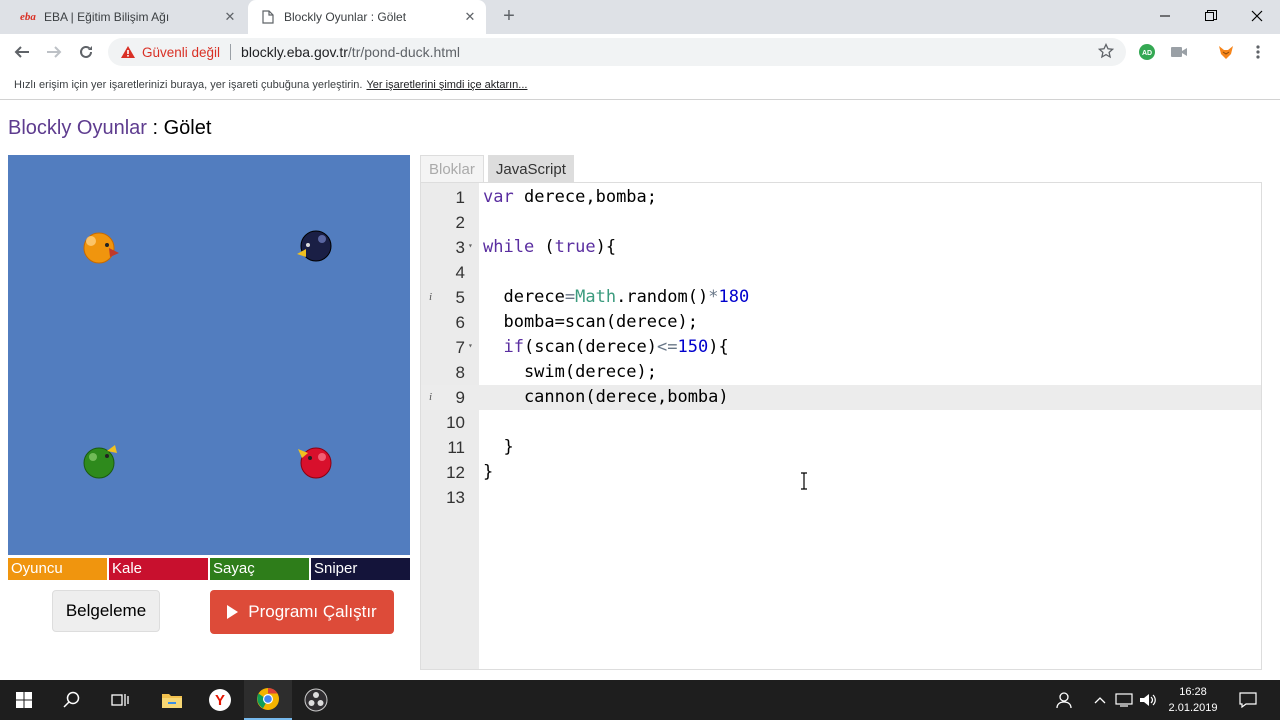 This screenshot has height=720, width=1280. Describe the element at coordinates (127, 17) in the screenshot. I see `tab-eba: eba EBA | Eğitim Bilişim Ağı ✕` at that location.